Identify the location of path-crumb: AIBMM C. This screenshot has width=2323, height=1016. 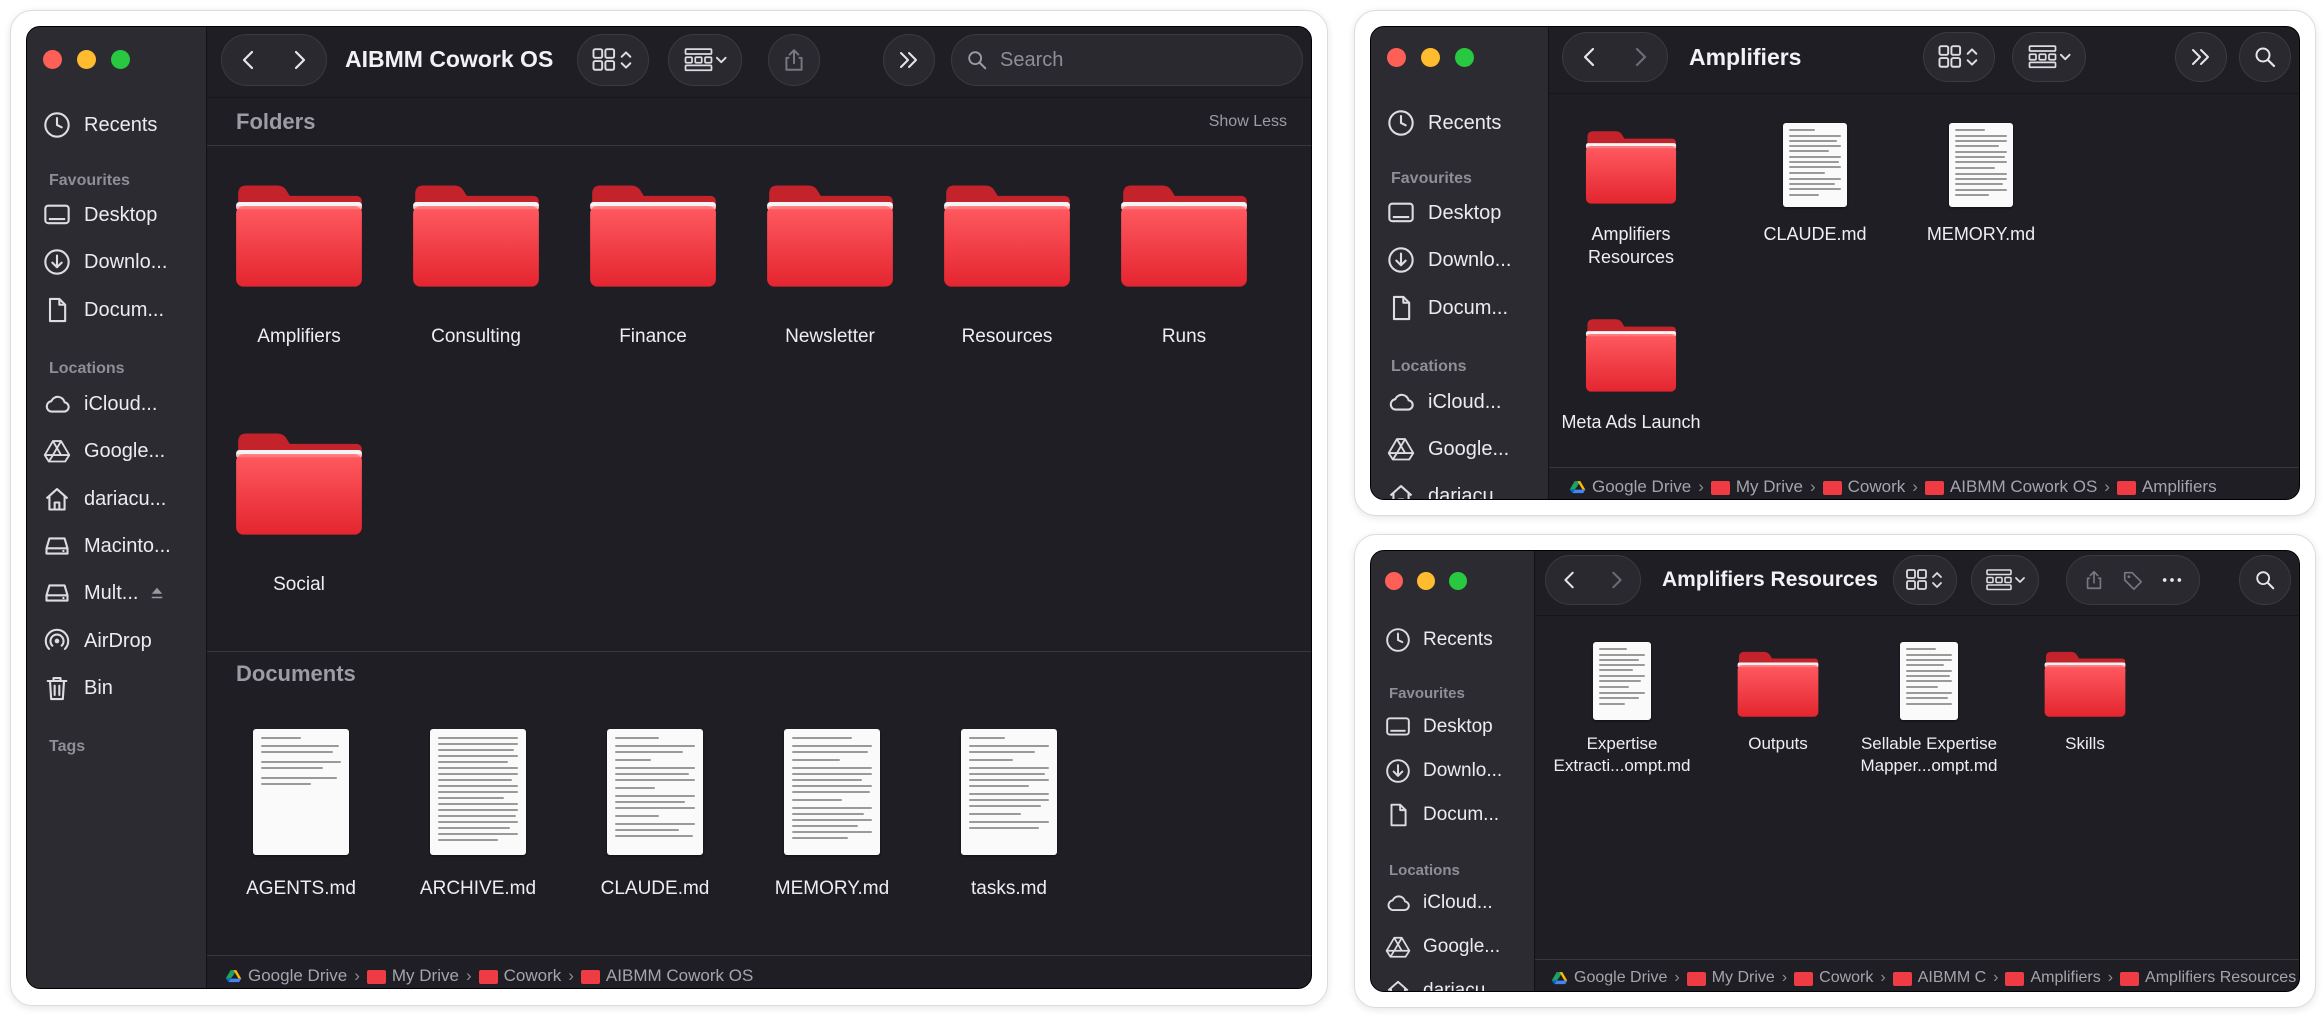
(1939, 978).